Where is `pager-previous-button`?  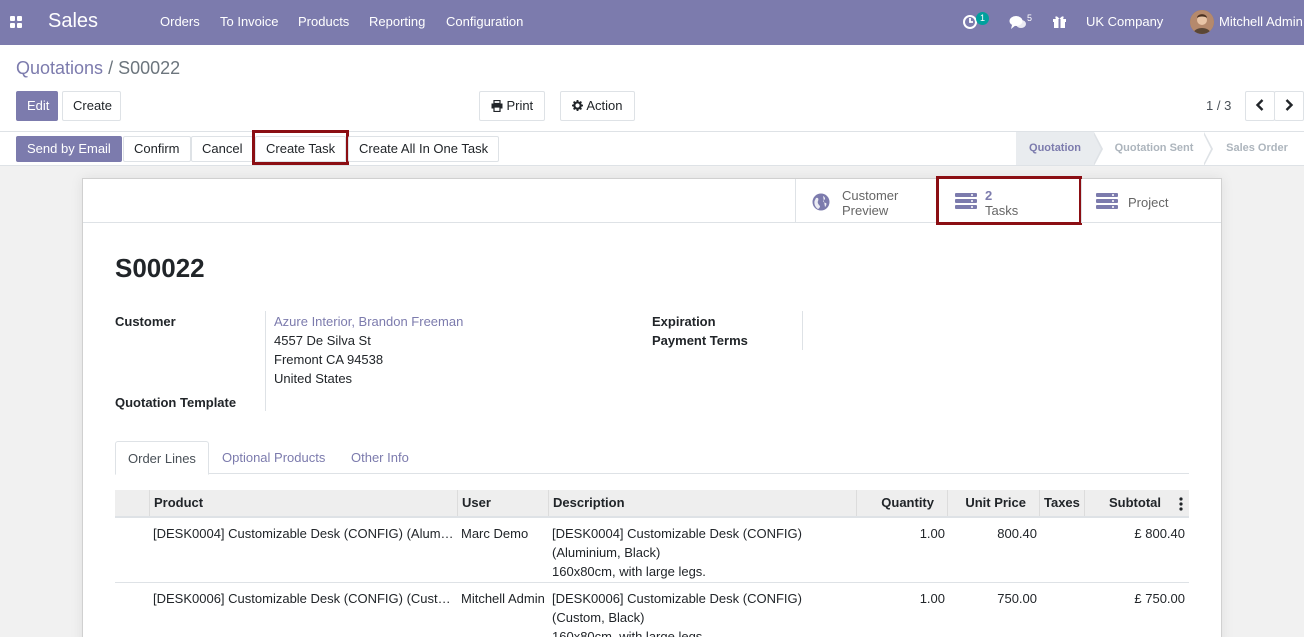
pager-previous-button is located at coordinates (1260, 106).